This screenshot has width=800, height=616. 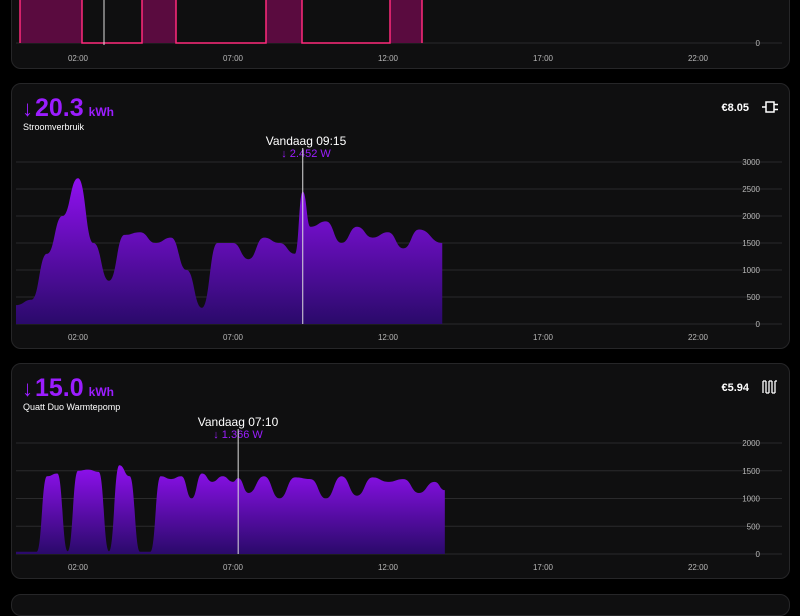 I want to click on top-chart: 02:00 07:00 12:00 17:00 22:00 0, so click(x=399, y=31).